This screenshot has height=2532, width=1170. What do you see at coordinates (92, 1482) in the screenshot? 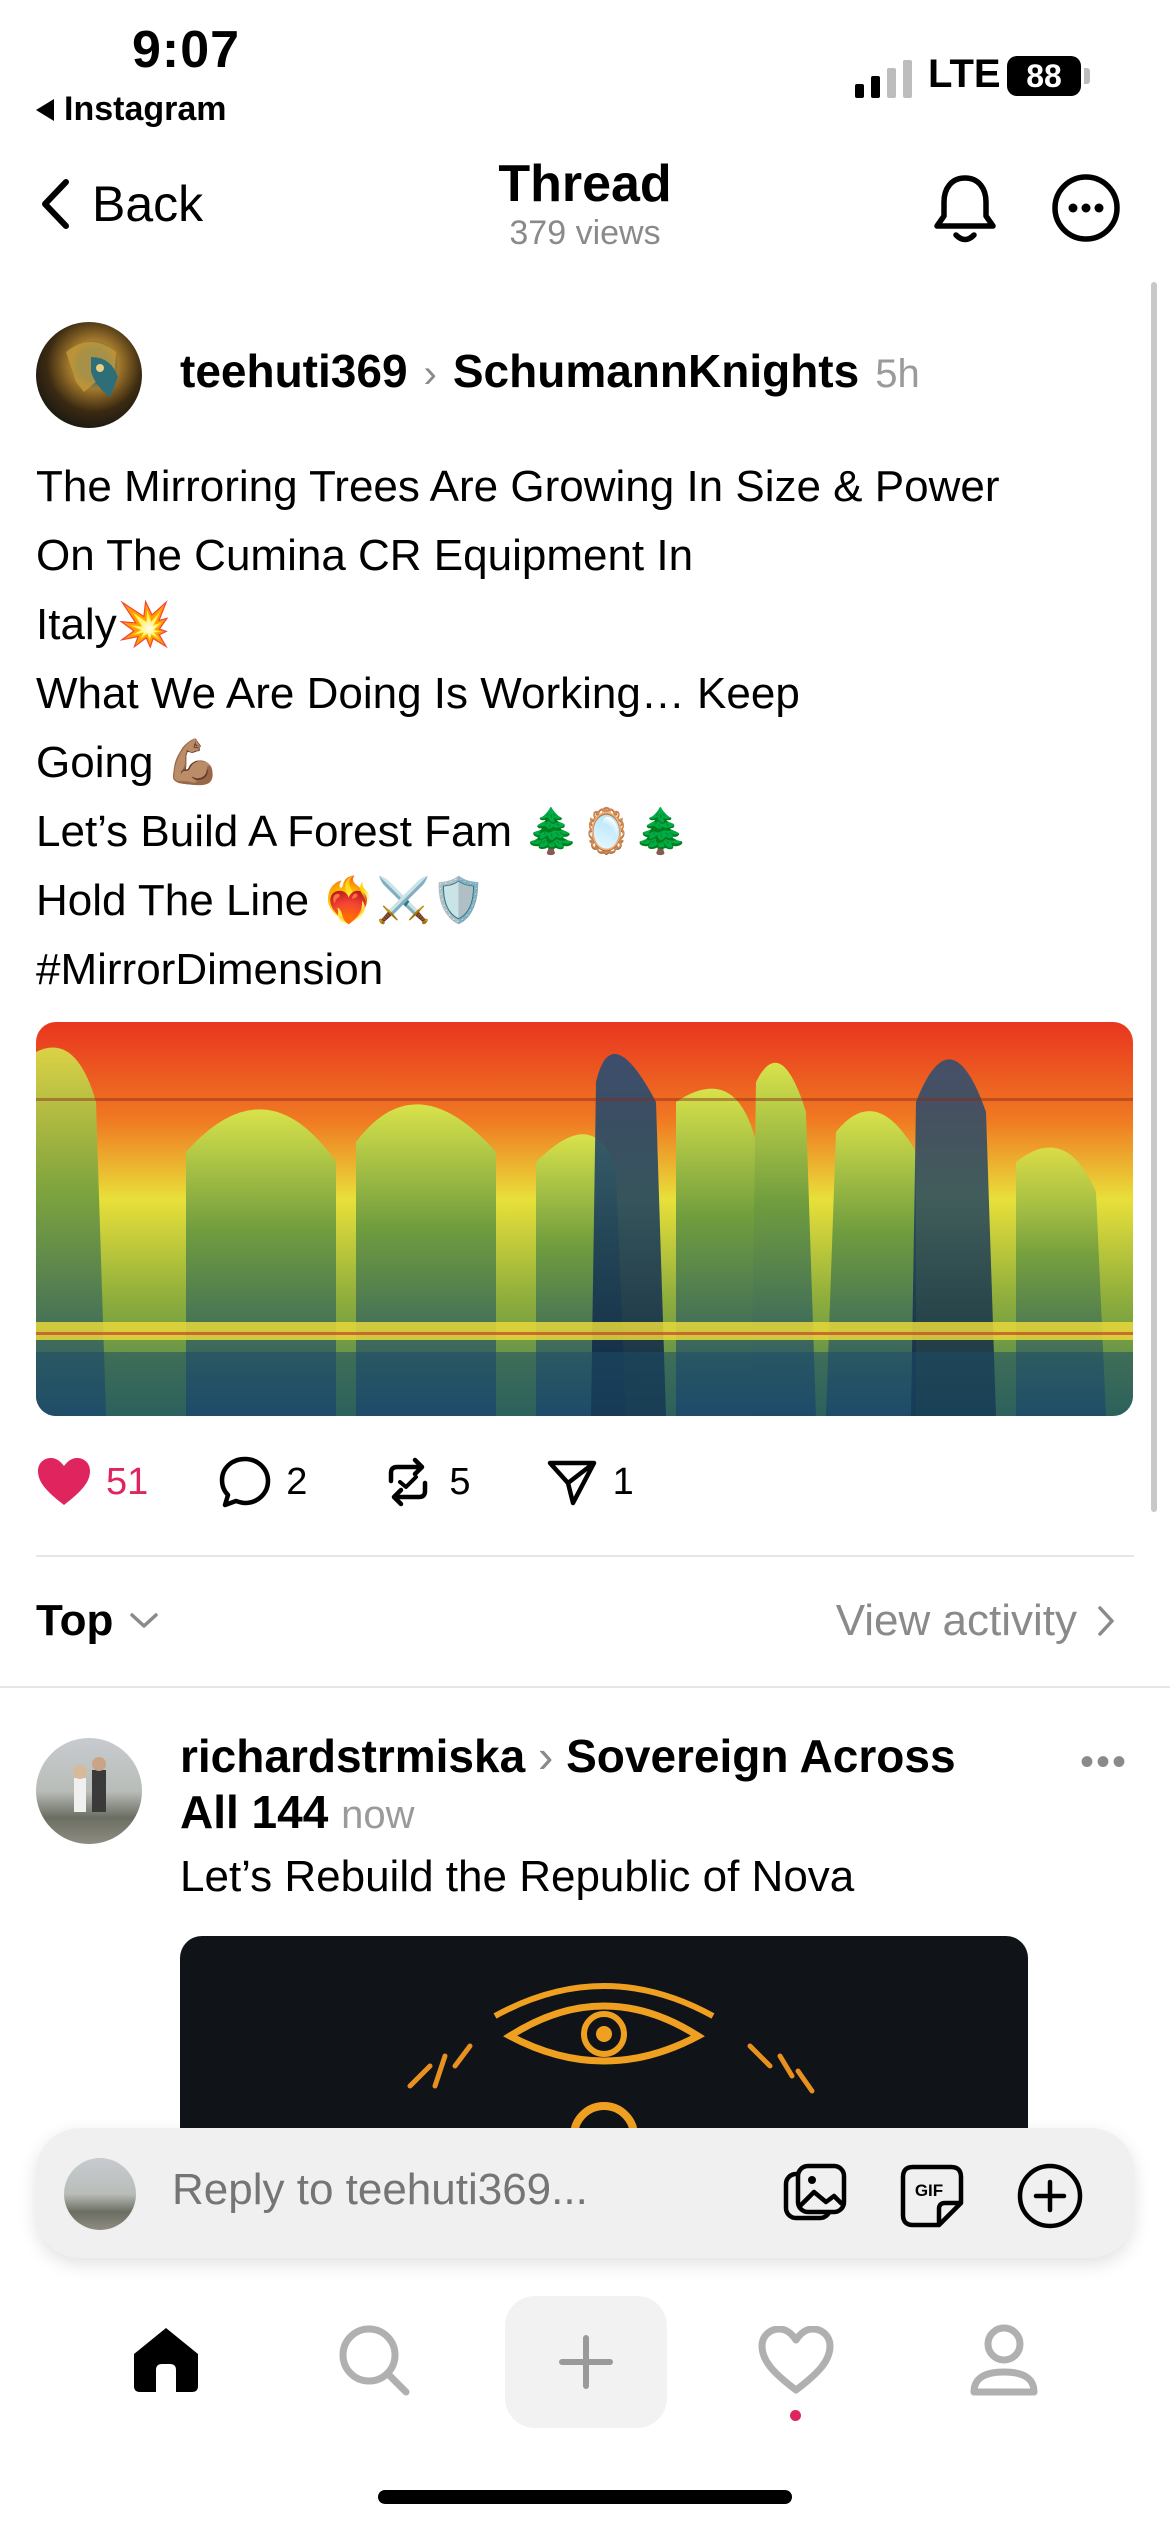
I see `like-button: 51` at bounding box center [92, 1482].